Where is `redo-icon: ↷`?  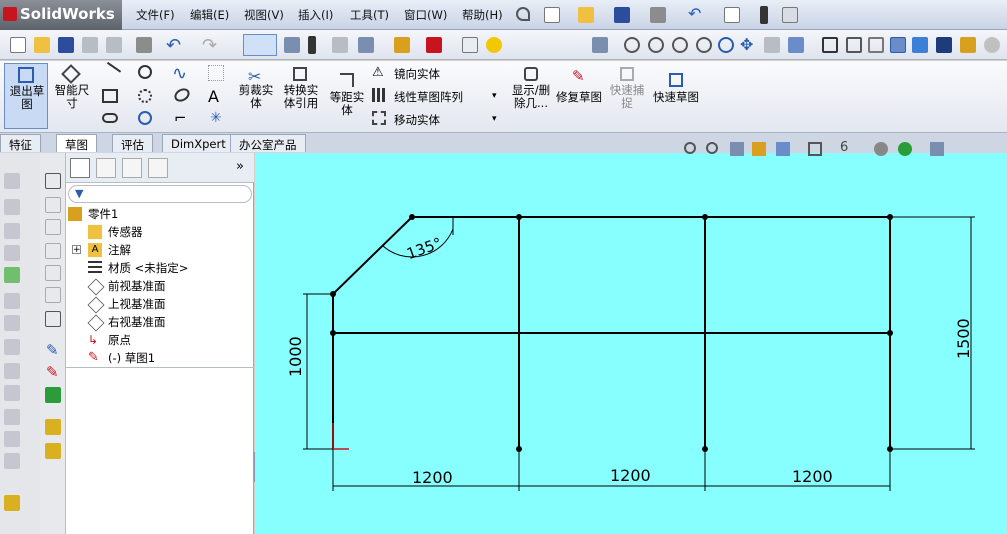
redo-icon: ↷ is located at coordinates (209, 45).